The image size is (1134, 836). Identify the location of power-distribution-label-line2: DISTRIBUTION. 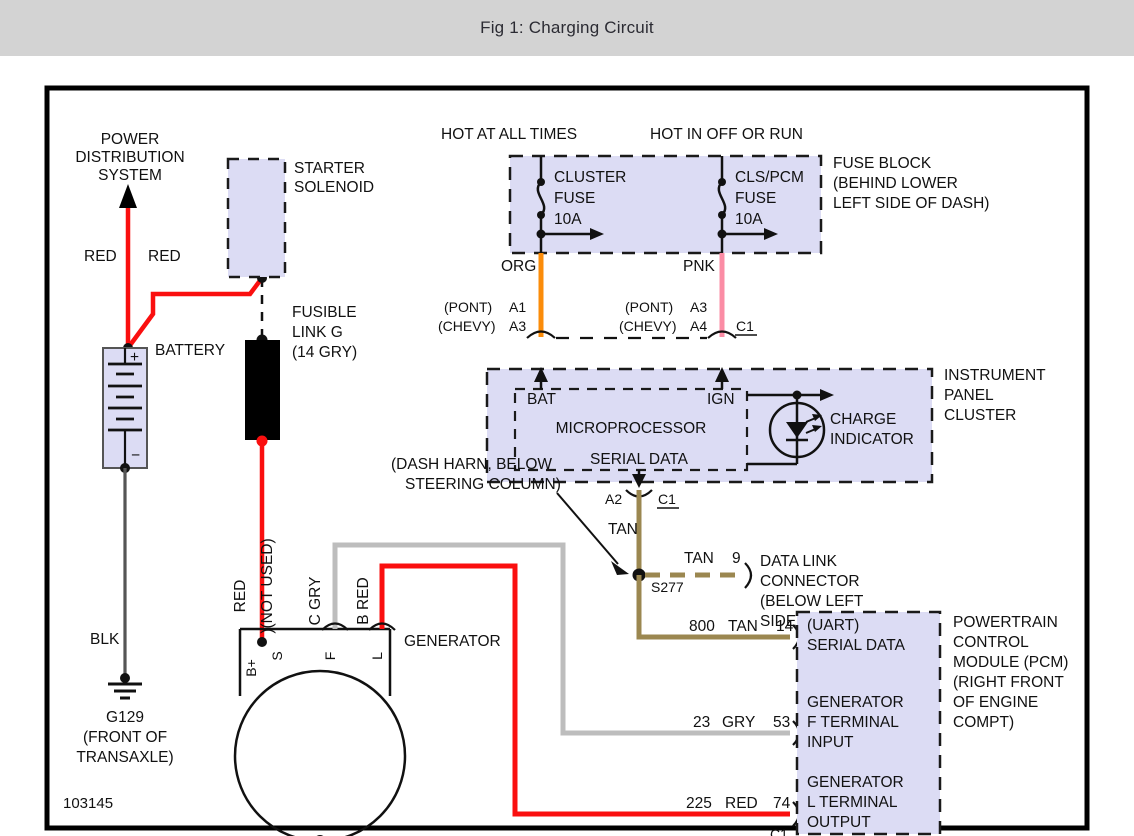
(129, 157).